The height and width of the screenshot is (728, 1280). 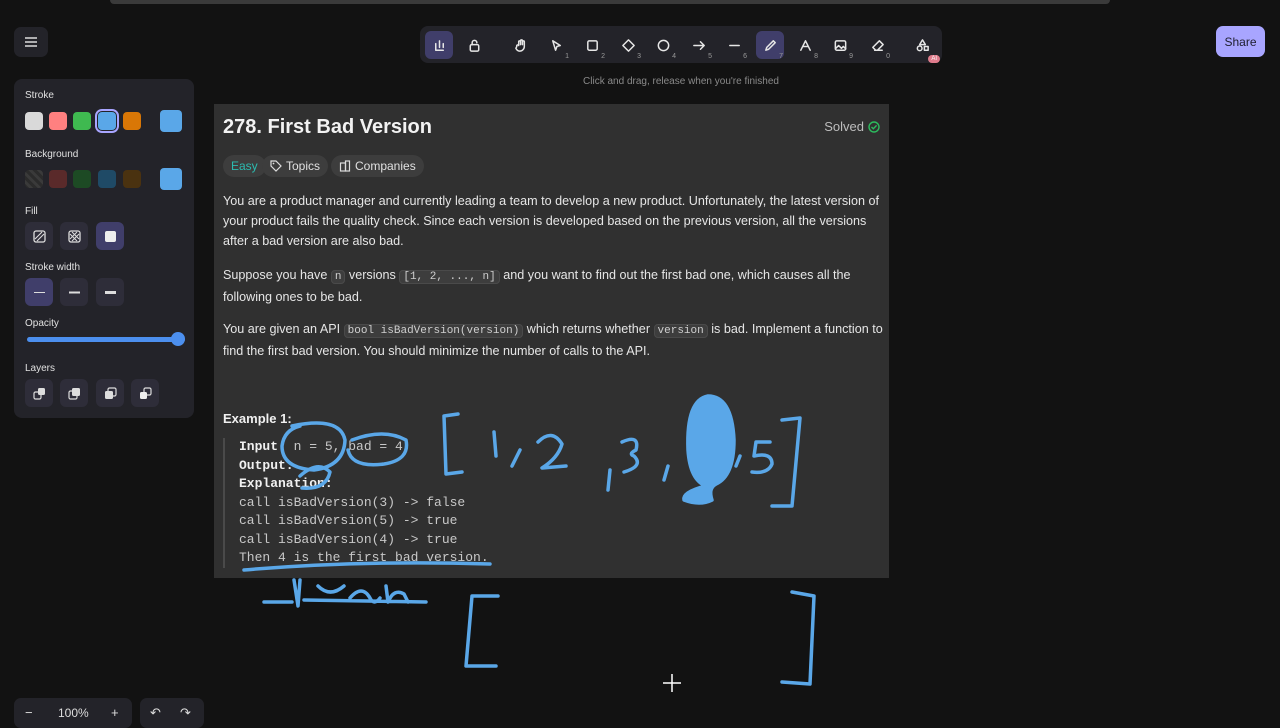 I want to click on stroke-width-thin-button, so click(x=39, y=292).